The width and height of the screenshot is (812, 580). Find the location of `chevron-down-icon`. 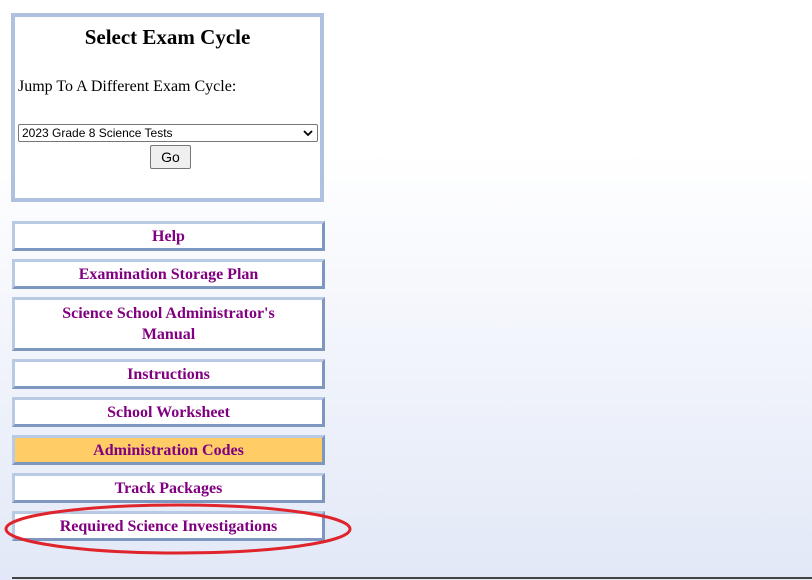

chevron-down-icon is located at coordinates (308, 133).